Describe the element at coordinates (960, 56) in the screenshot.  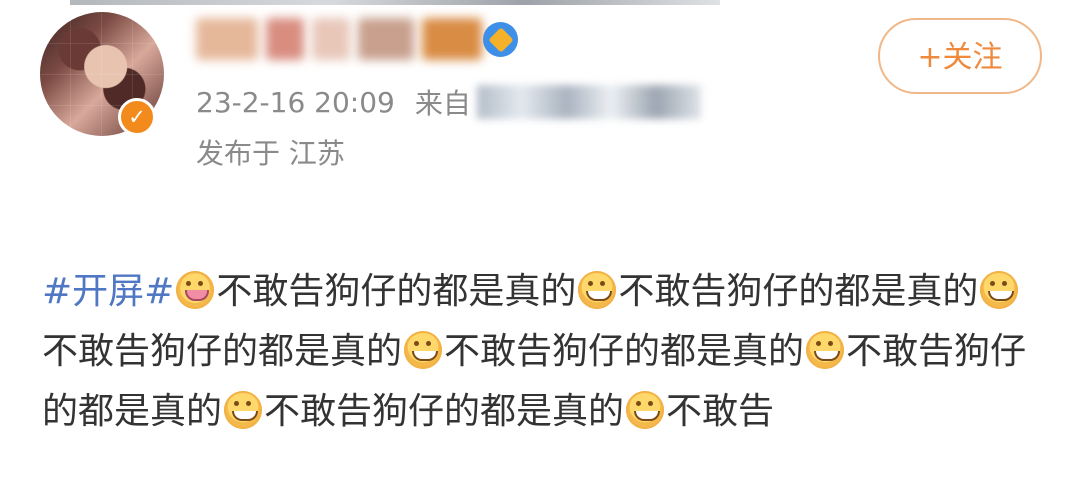
I see `follow-button: +关注` at that location.